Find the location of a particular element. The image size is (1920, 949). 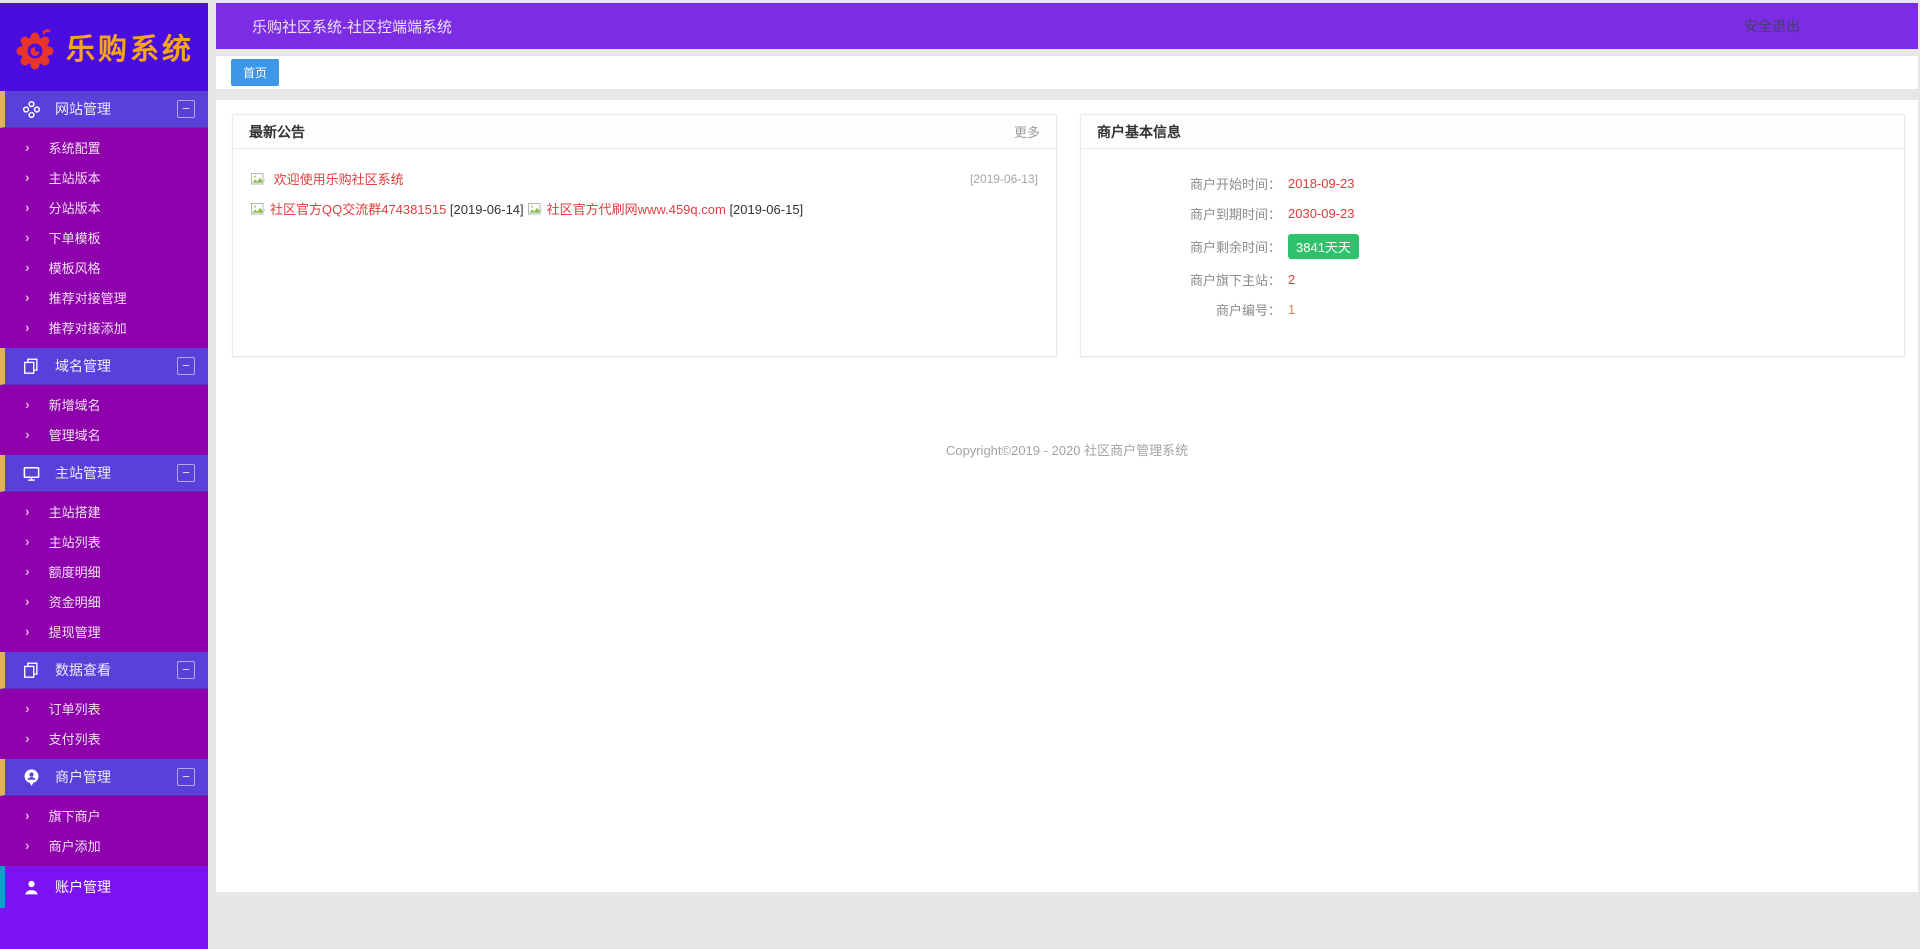

tab-home: 首页 is located at coordinates (255, 72).